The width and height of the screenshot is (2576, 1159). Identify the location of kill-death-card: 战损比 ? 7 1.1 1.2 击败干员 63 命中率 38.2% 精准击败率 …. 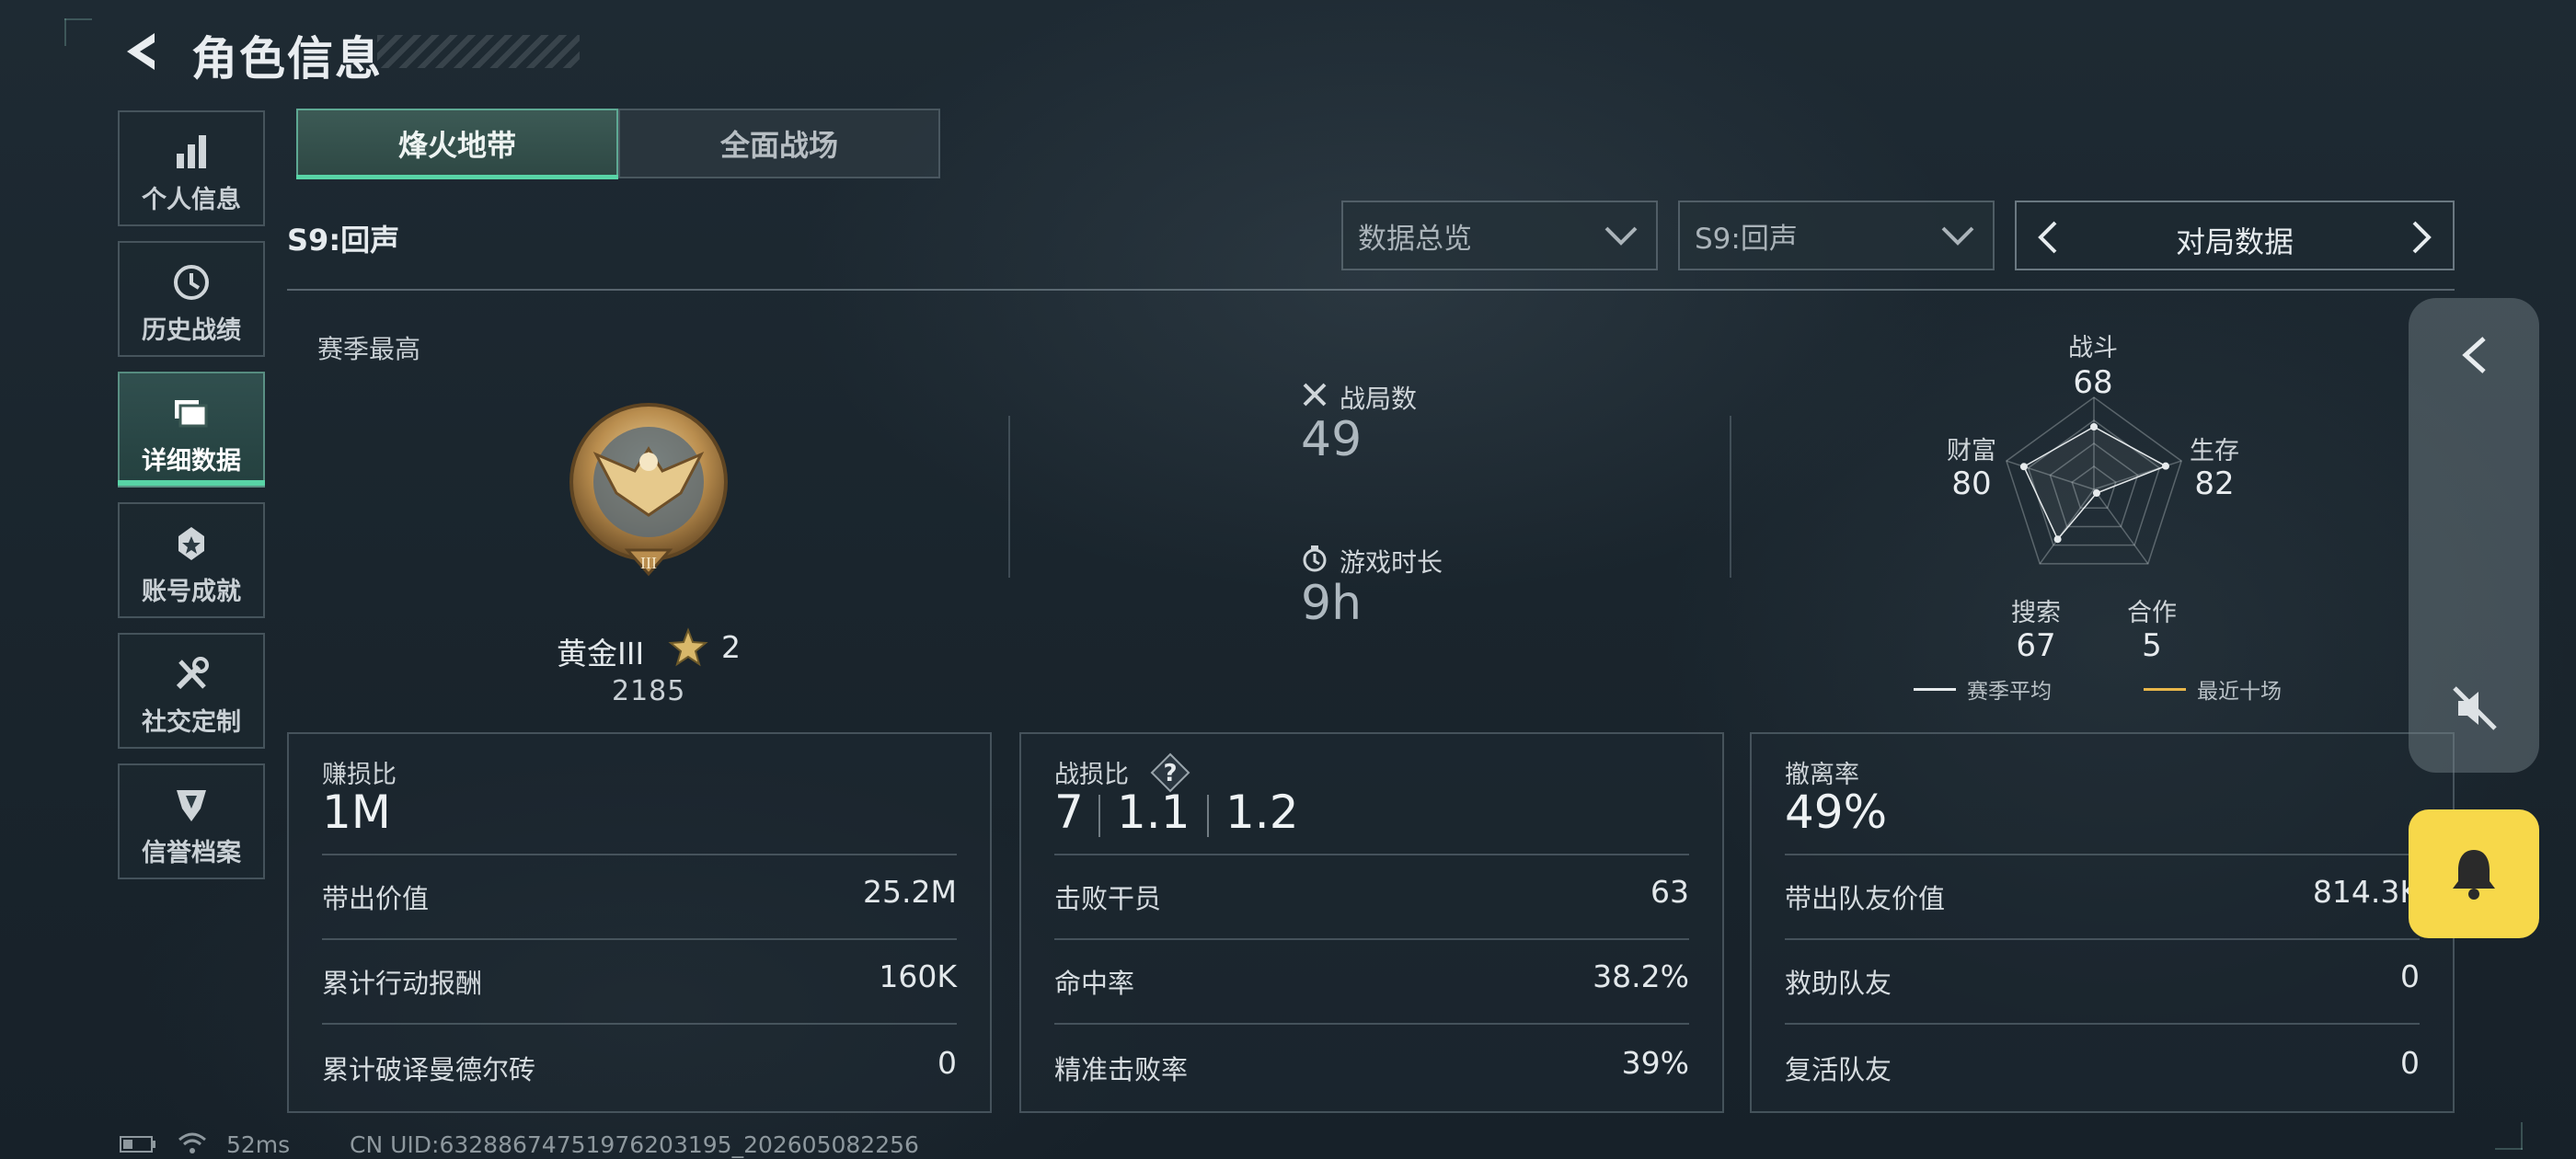
(1371, 922).